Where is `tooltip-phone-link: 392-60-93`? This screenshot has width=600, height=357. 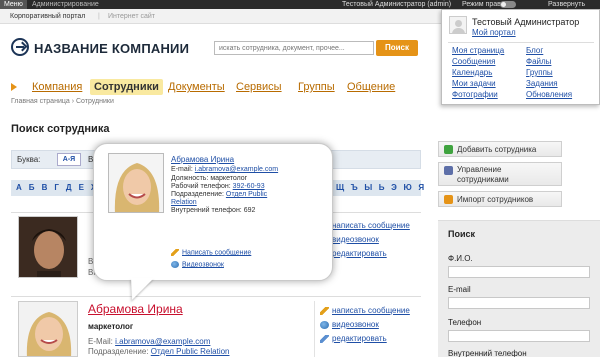
tooltip-phone-link: 392-60-93 is located at coordinates (249, 186).